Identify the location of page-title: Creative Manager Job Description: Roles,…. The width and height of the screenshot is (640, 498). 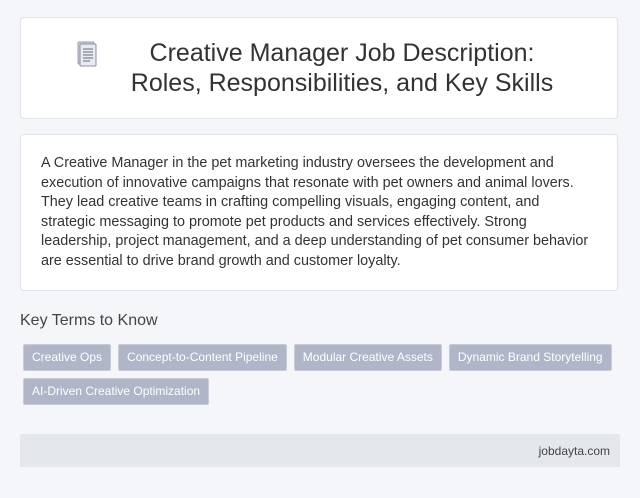
(342, 68).